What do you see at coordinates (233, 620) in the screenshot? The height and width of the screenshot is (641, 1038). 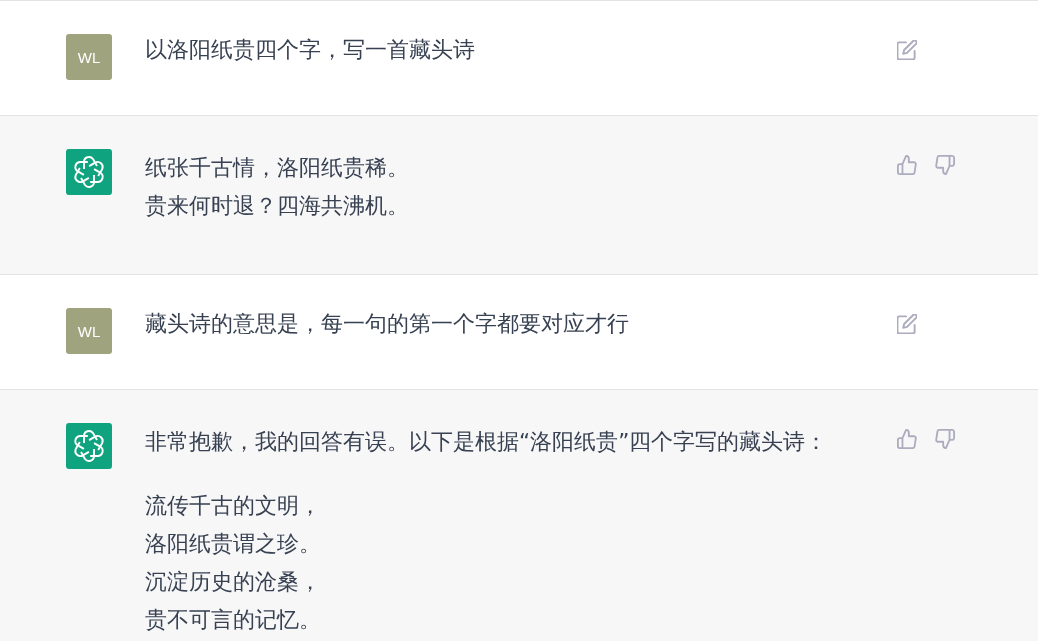 I see `message-text: 贵不可言的记忆。` at bounding box center [233, 620].